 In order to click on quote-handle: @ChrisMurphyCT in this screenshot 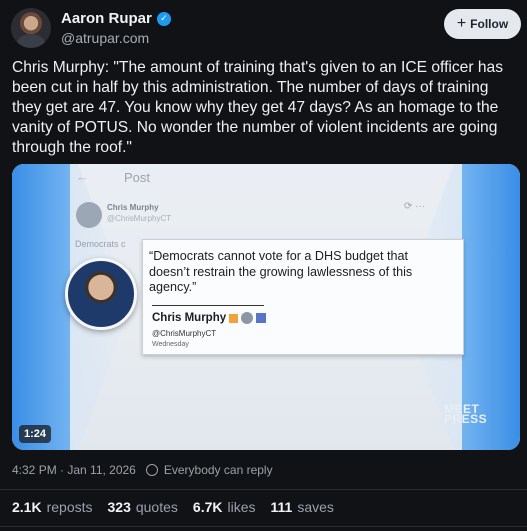, I will do `click(184, 333)`.